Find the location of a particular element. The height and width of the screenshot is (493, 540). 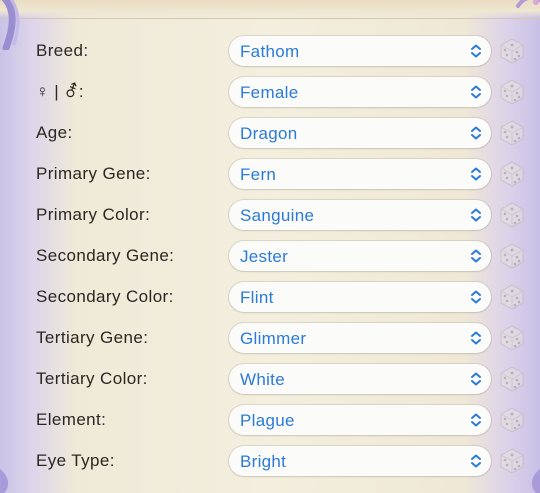

primary-gene-select: Fern is located at coordinates (360, 174).